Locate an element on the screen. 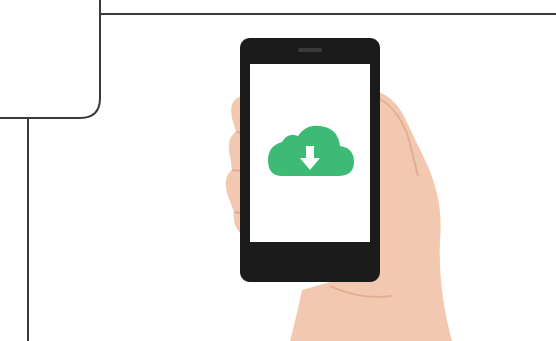 Image resolution: width=556 pixels, height=341 pixels. phone-speaker is located at coordinates (310, 50).